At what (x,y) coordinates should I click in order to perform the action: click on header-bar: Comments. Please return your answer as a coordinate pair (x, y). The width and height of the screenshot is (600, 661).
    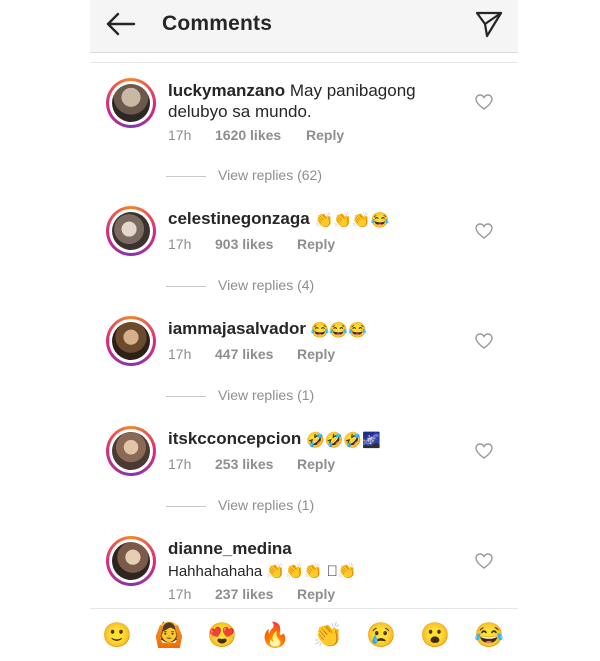
    Looking at the image, I should click on (304, 26).